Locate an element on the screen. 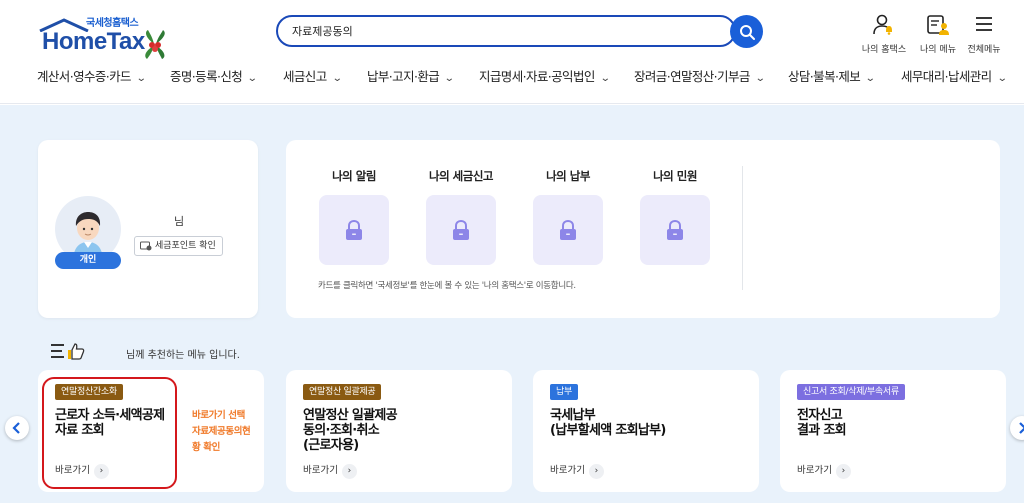  search-input is located at coordinates (502, 30).